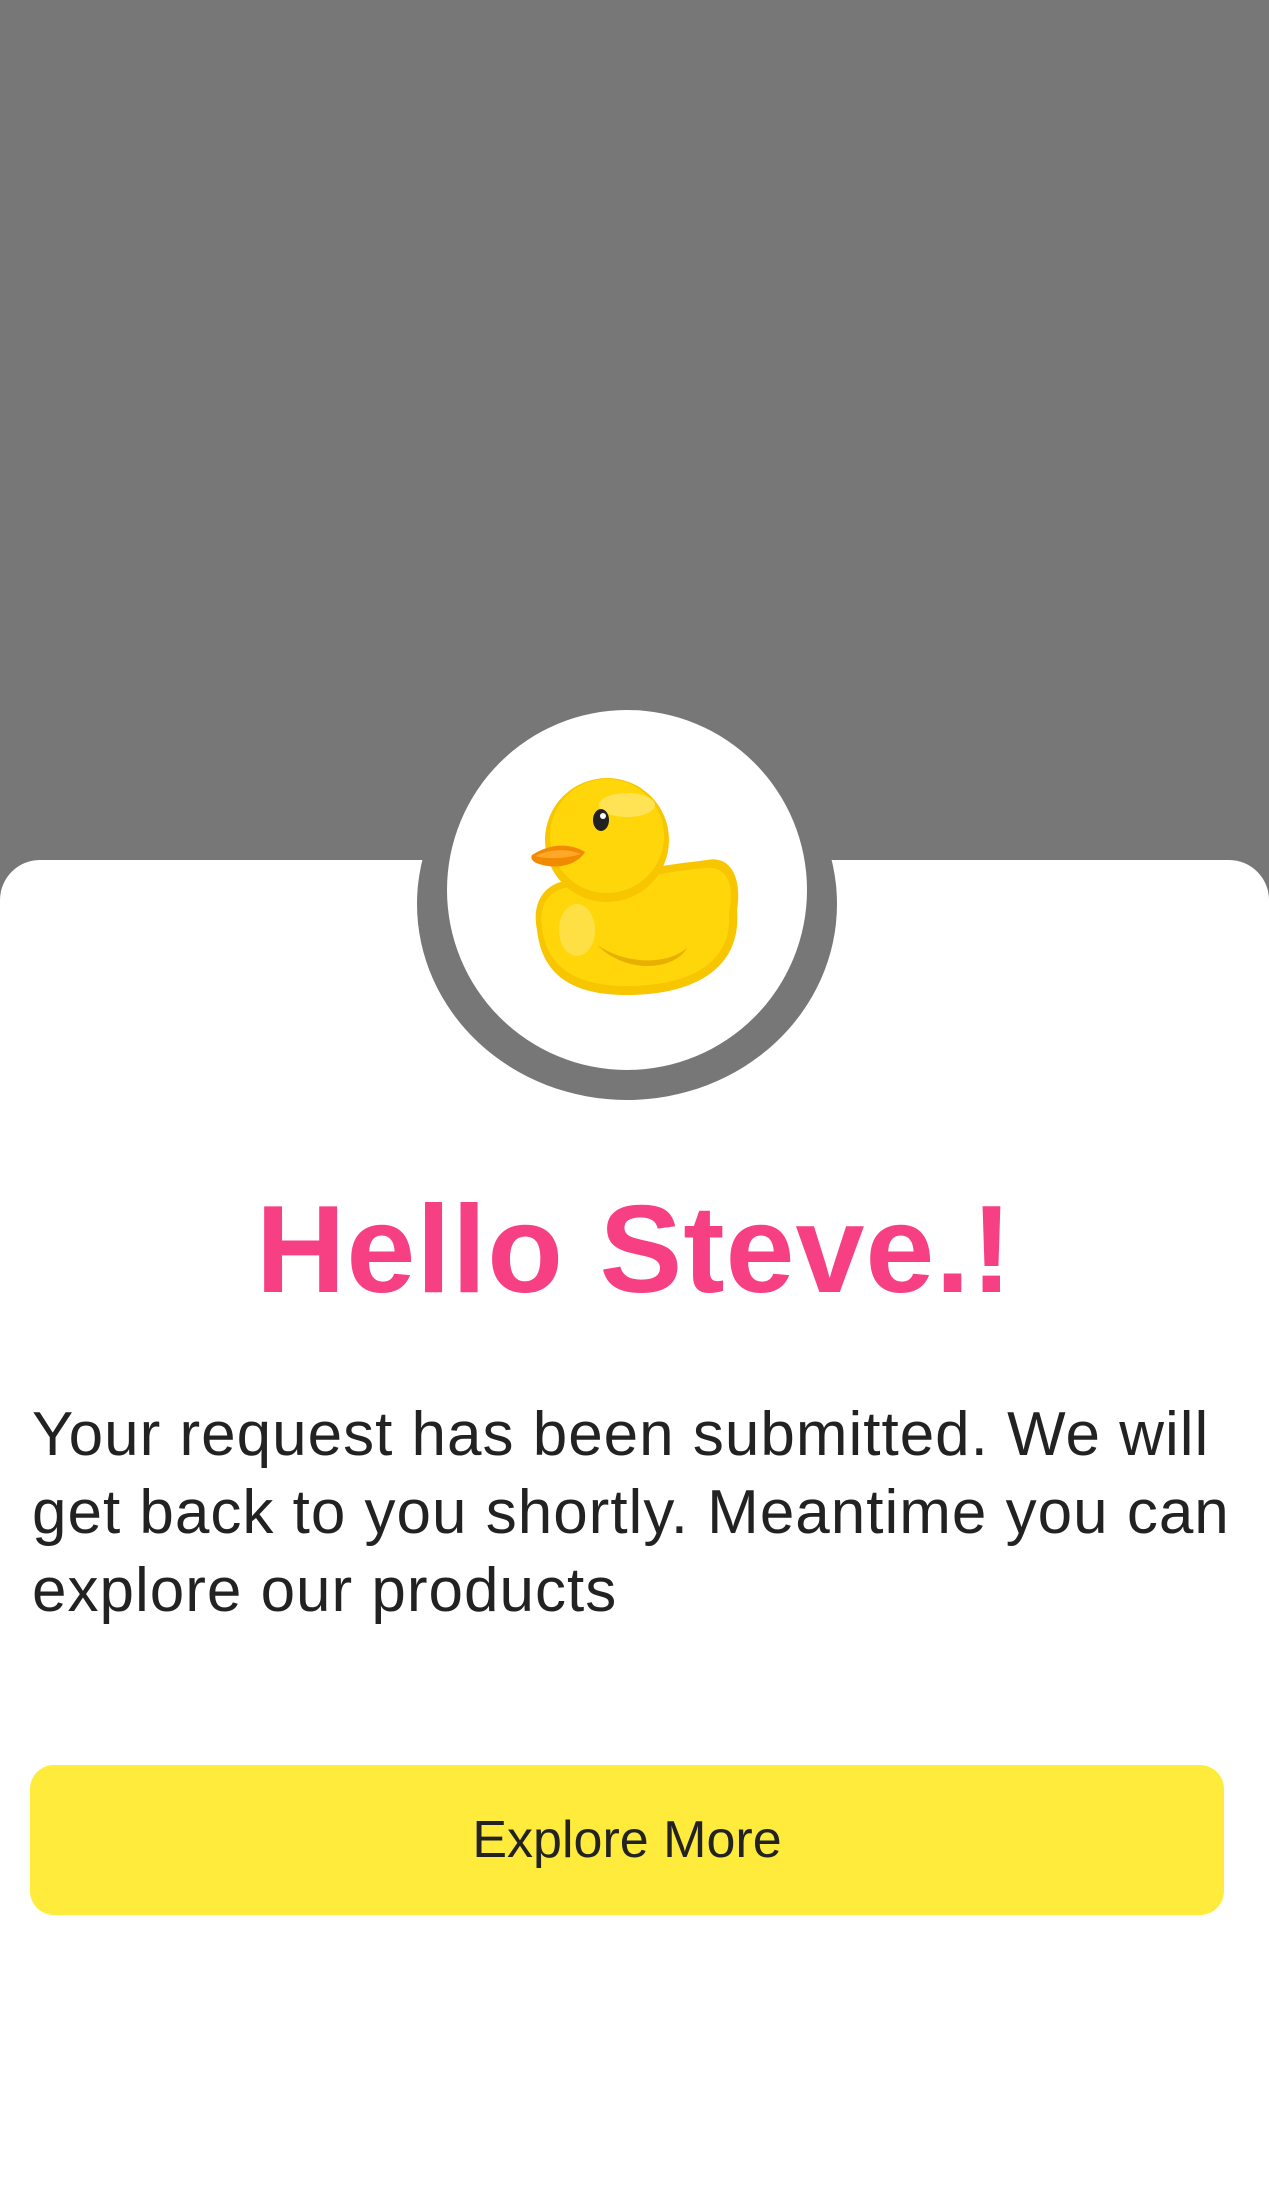  Describe the element at coordinates (634, 1250) in the screenshot. I see `greeting-title: Hello Steve.!` at that location.